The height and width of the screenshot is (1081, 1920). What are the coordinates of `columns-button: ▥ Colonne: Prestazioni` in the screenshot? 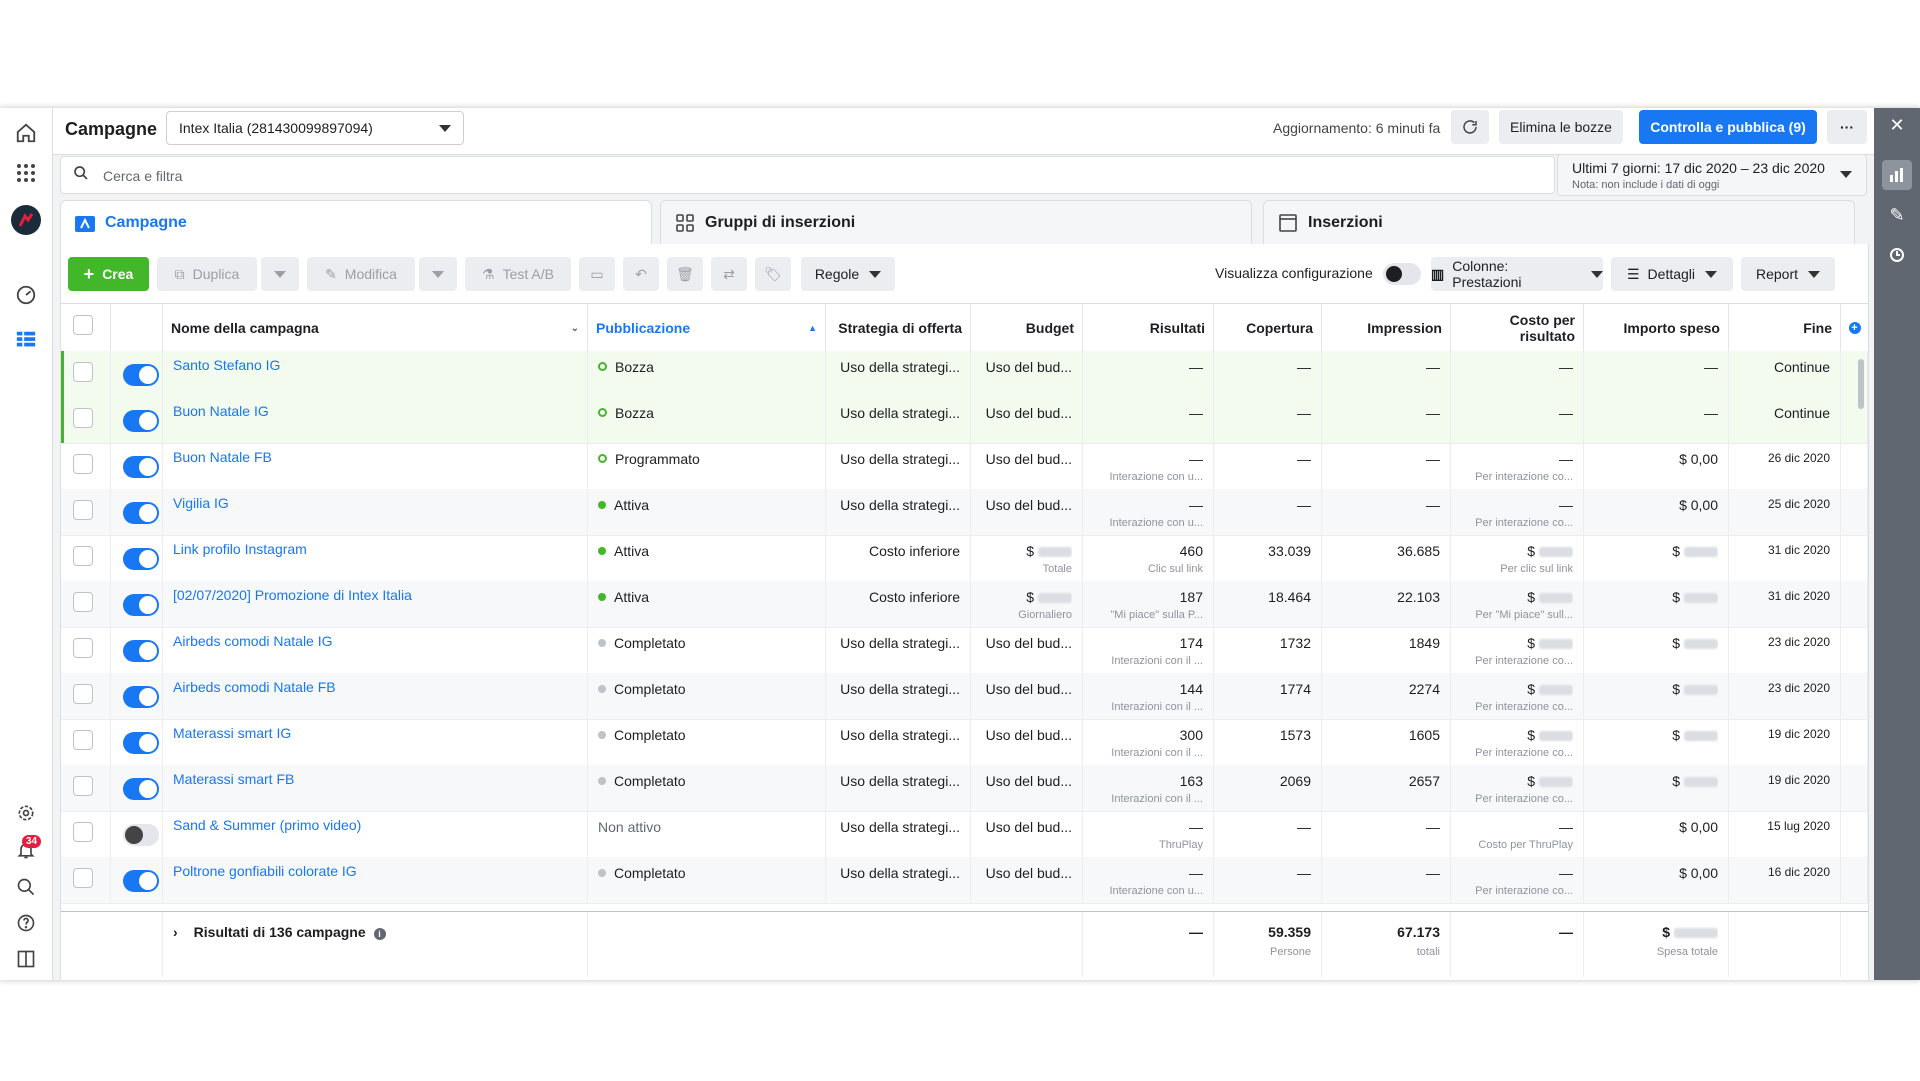 It's located at (1517, 274).